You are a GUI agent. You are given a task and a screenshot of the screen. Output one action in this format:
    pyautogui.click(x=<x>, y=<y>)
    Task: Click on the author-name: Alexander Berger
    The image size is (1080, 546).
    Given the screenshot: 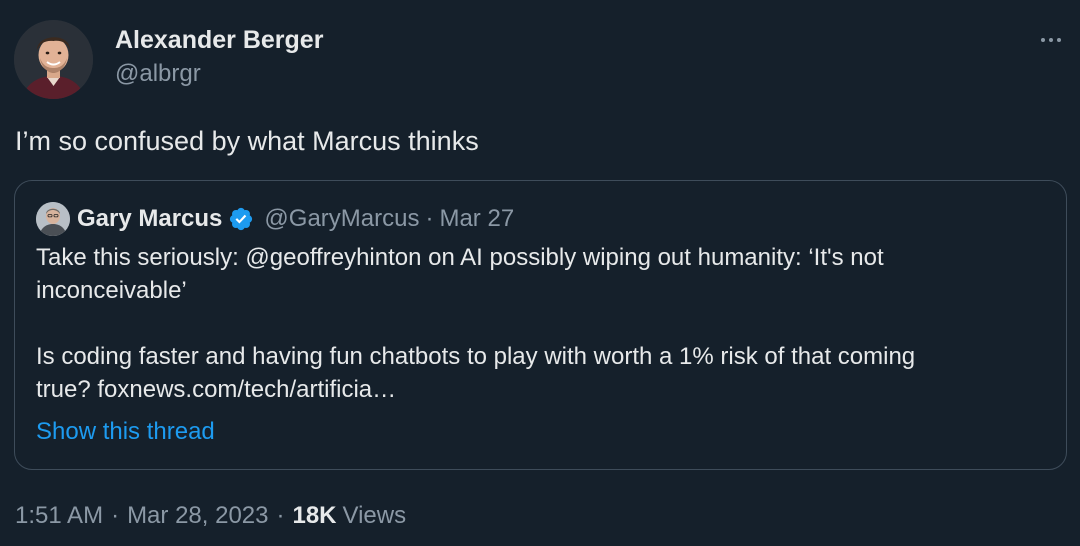 What is the action you would take?
    pyautogui.click(x=219, y=40)
    